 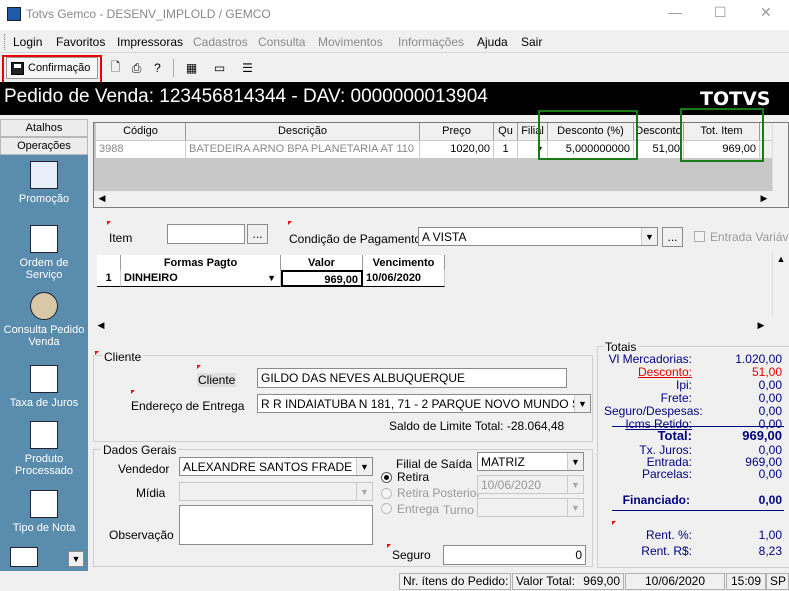 What do you see at coordinates (530, 507) in the screenshot?
I see `turno-select: ▼` at bounding box center [530, 507].